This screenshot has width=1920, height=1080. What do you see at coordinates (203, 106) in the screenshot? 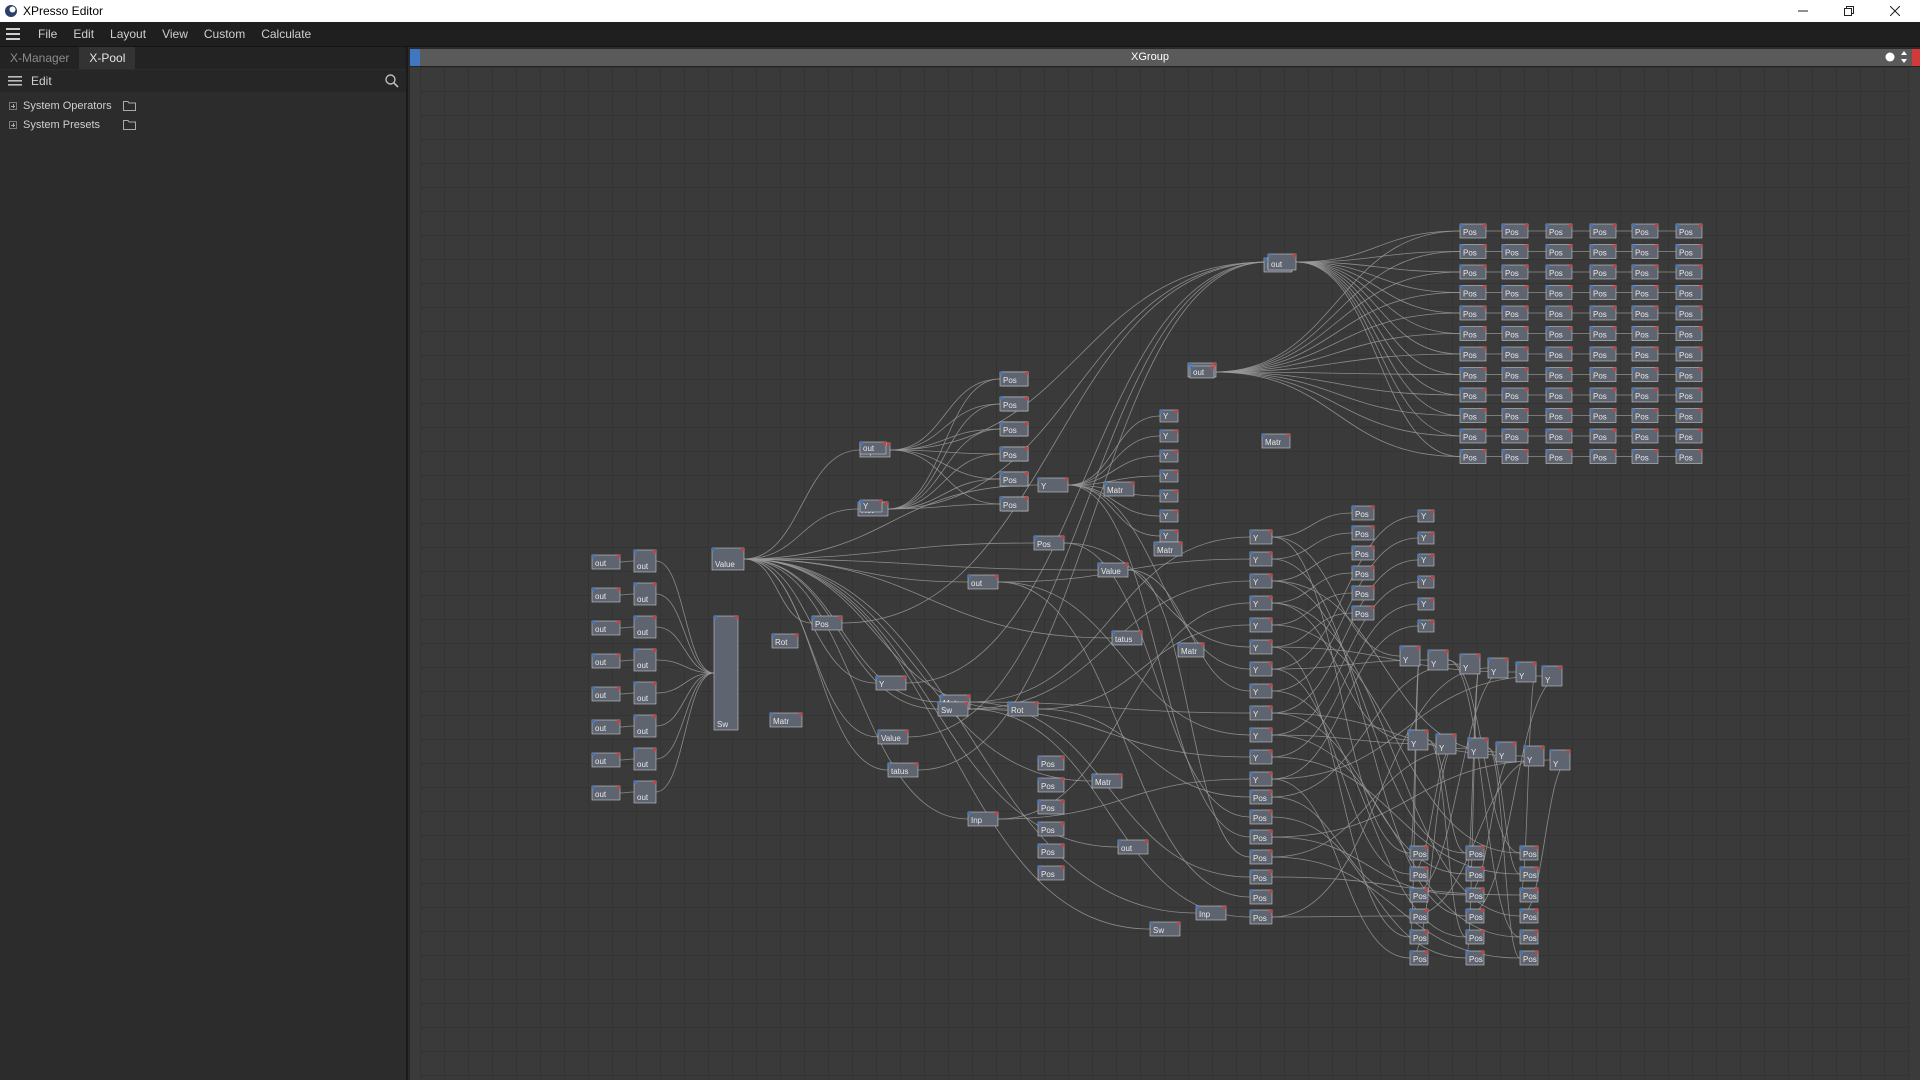
I see `tree-item-system-operators: System Operators` at bounding box center [203, 106].